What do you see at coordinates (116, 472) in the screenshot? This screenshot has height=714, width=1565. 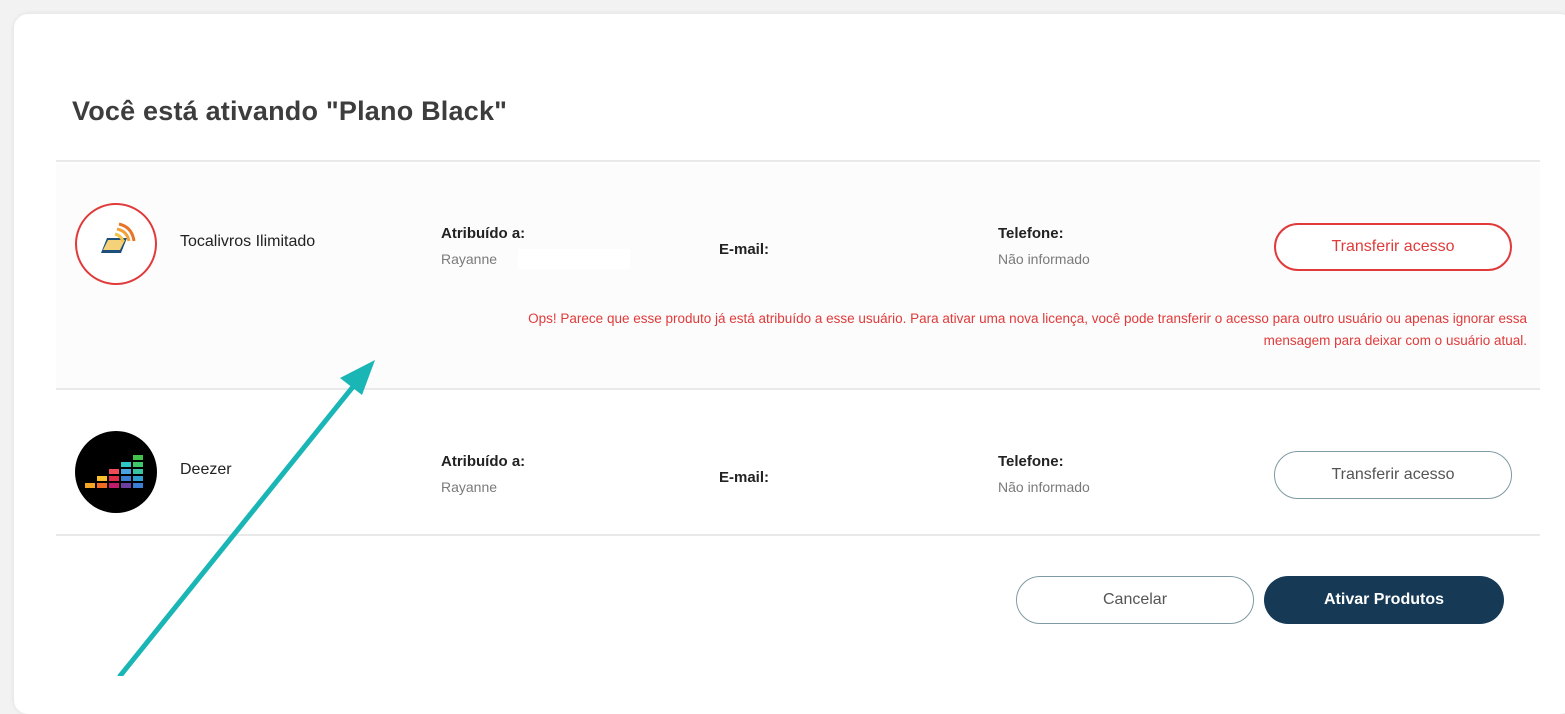 I see `deezer-logo-icon` at bounding box center [116, 472].